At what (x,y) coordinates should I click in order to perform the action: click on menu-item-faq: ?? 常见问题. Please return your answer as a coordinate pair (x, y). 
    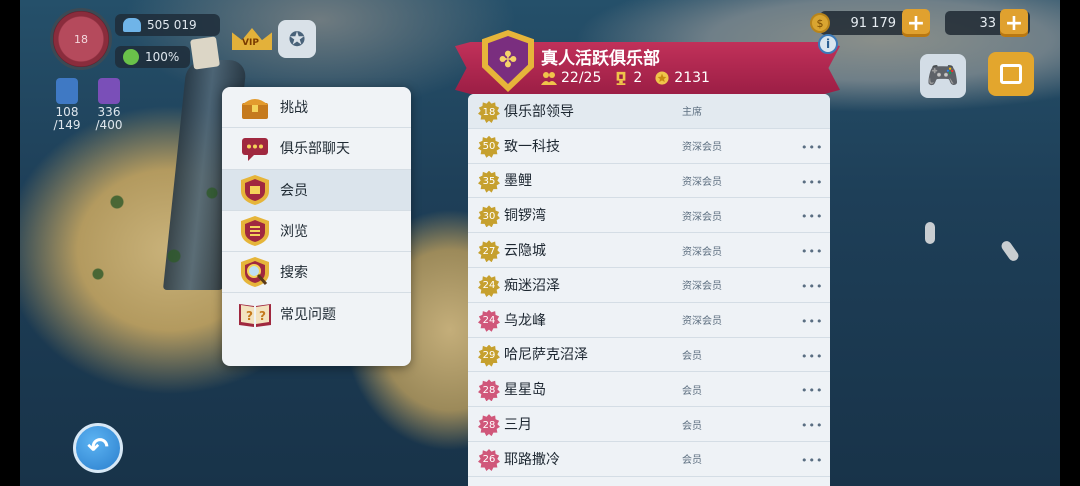
    Looking at the image, I should click on (316, 313).